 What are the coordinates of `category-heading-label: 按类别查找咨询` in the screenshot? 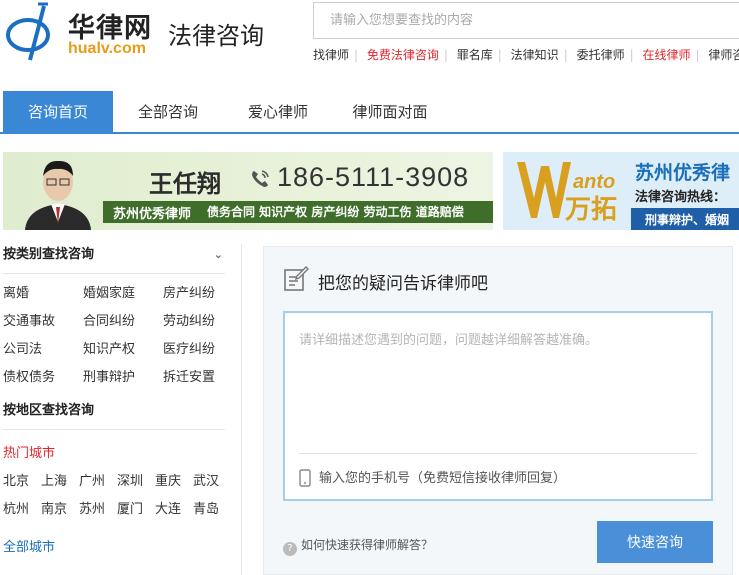 It's located at (49, 254).